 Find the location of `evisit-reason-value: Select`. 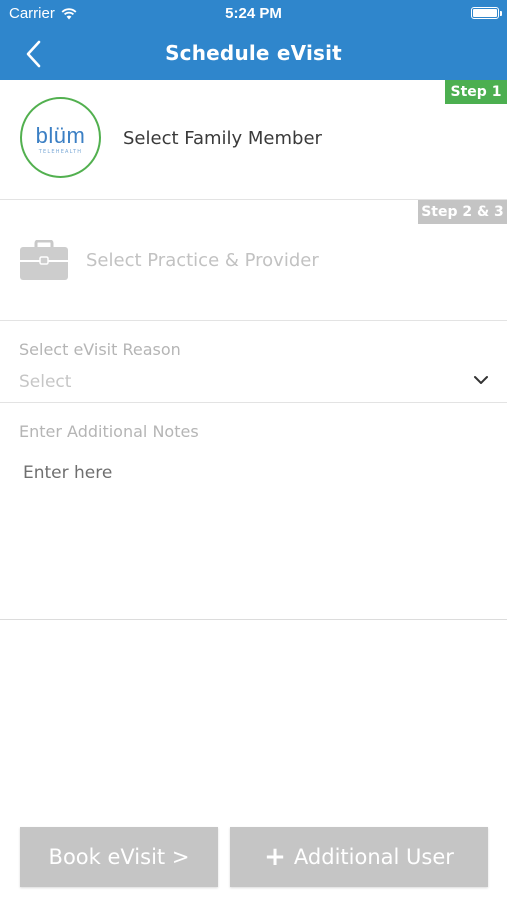

evisit-reason-value: Select is located at coordinates (45, 382).